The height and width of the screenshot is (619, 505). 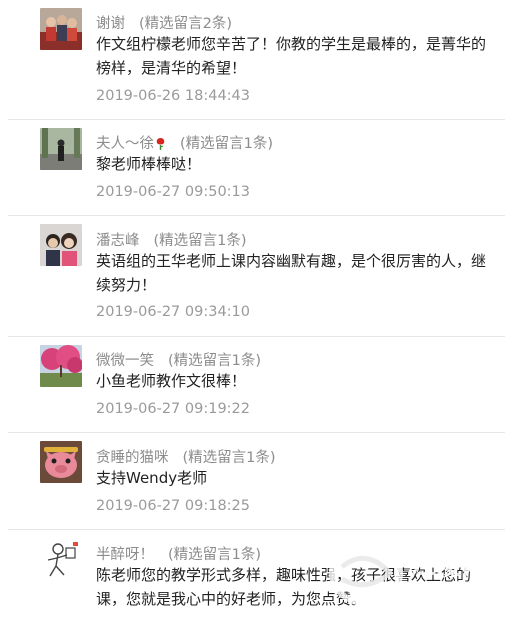 I want to click on watermark-cn: 江陵网, so click(x=449, y=566).